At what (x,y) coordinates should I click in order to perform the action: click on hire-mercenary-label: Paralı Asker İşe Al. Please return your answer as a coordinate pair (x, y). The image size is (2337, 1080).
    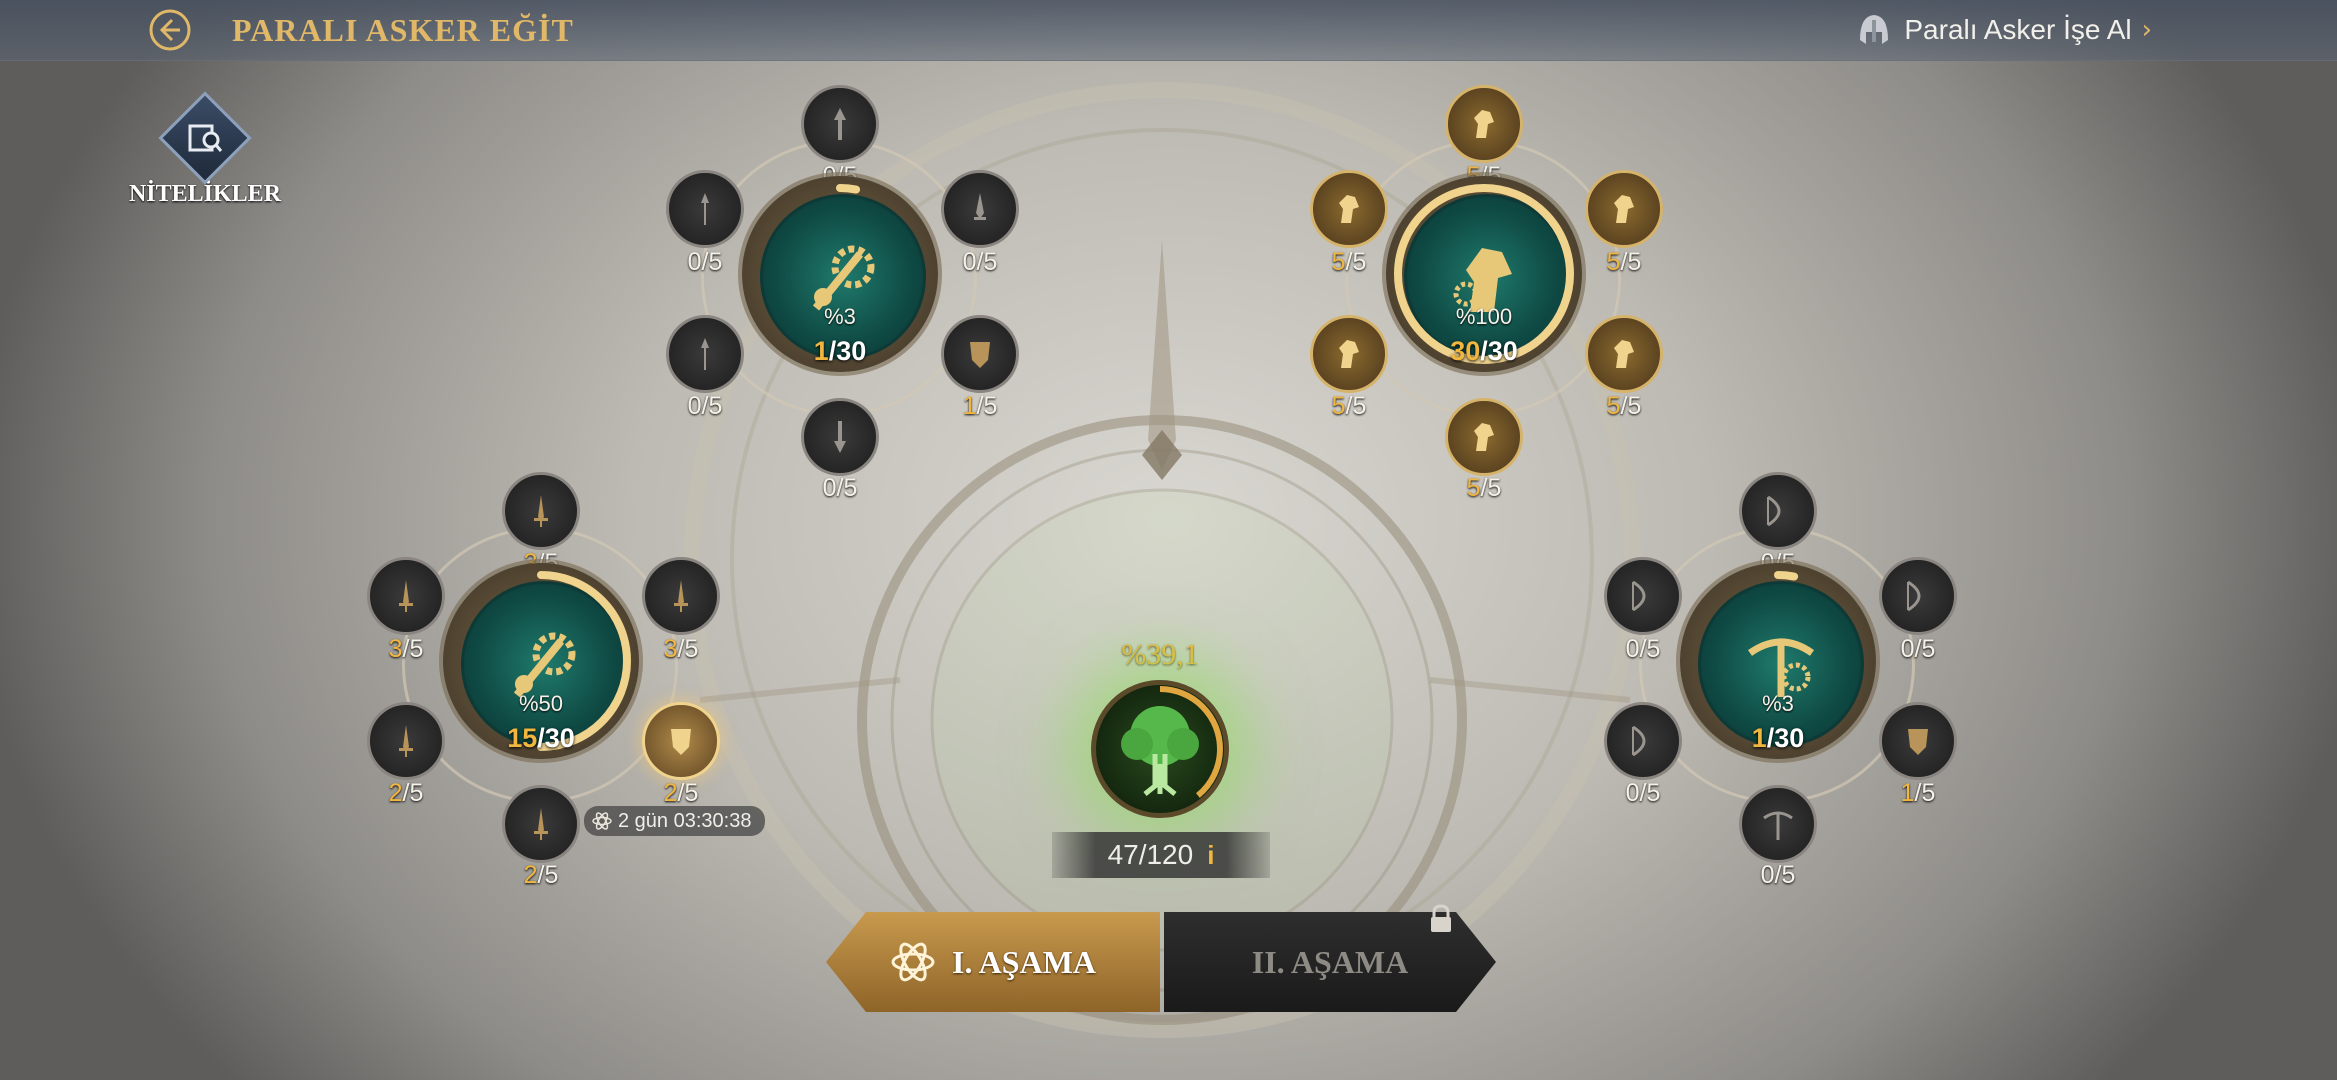
    Looking at the image, I should click on (2018, 29).